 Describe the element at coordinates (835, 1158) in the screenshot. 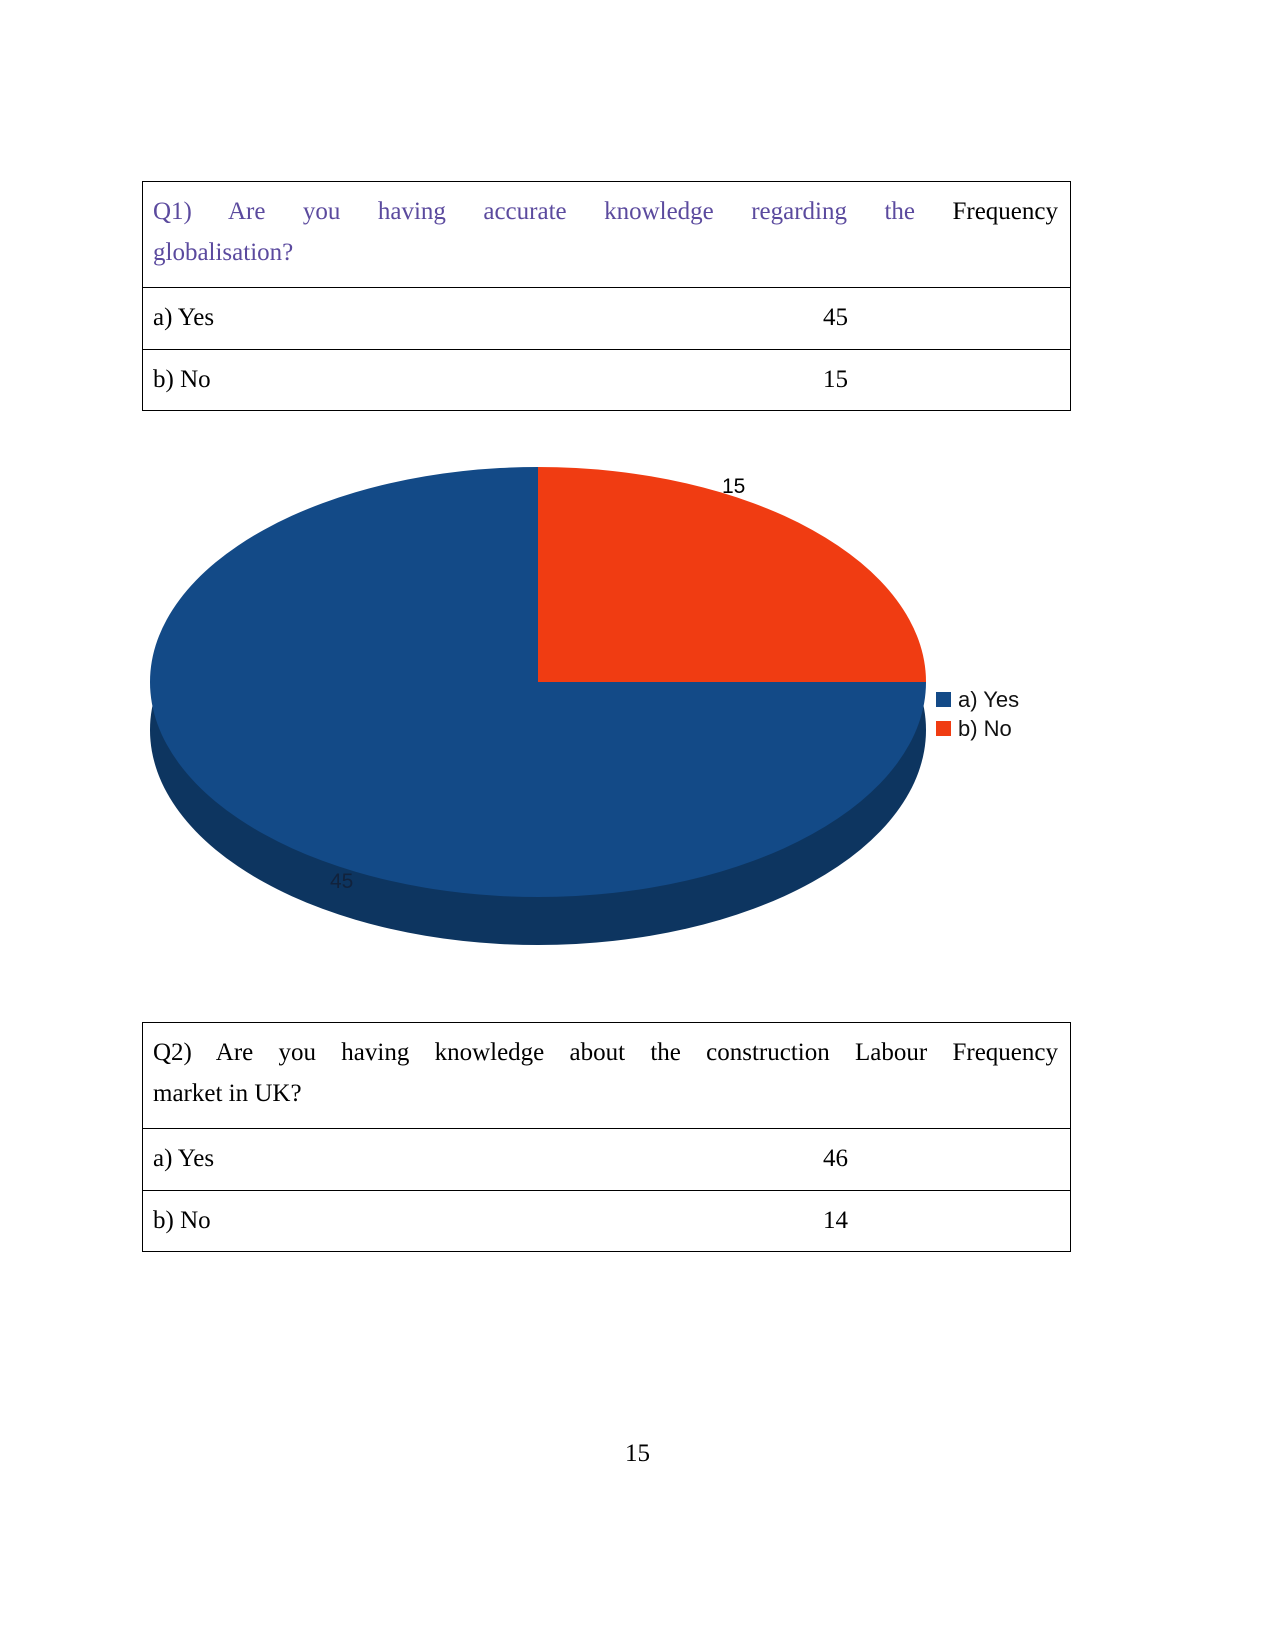

I see `option-value: 46` at that location.